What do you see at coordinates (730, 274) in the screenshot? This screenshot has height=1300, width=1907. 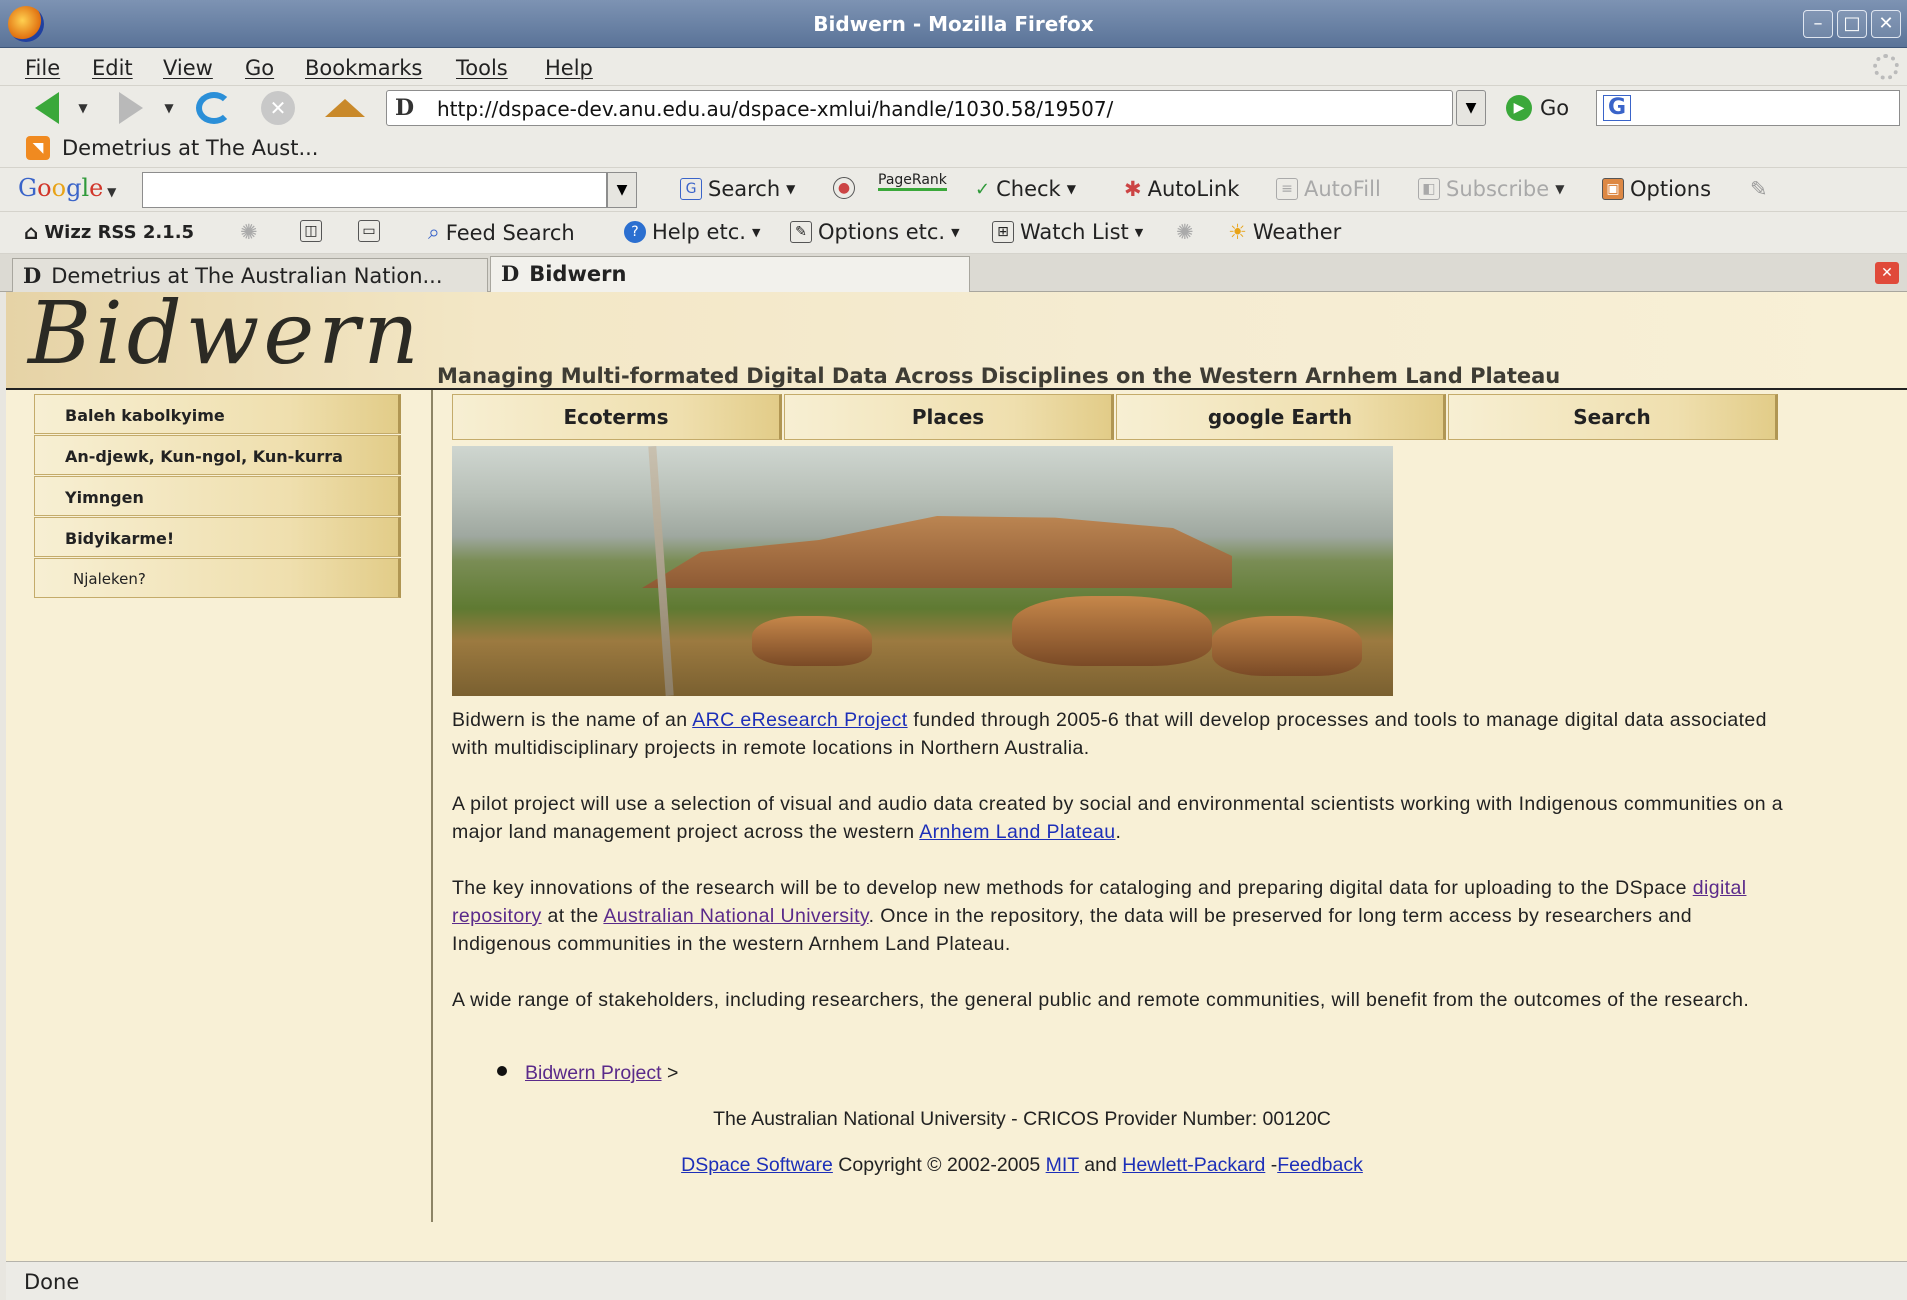 I see `tab-bidwern: D Bidwern` at bounding box center [730, 274].